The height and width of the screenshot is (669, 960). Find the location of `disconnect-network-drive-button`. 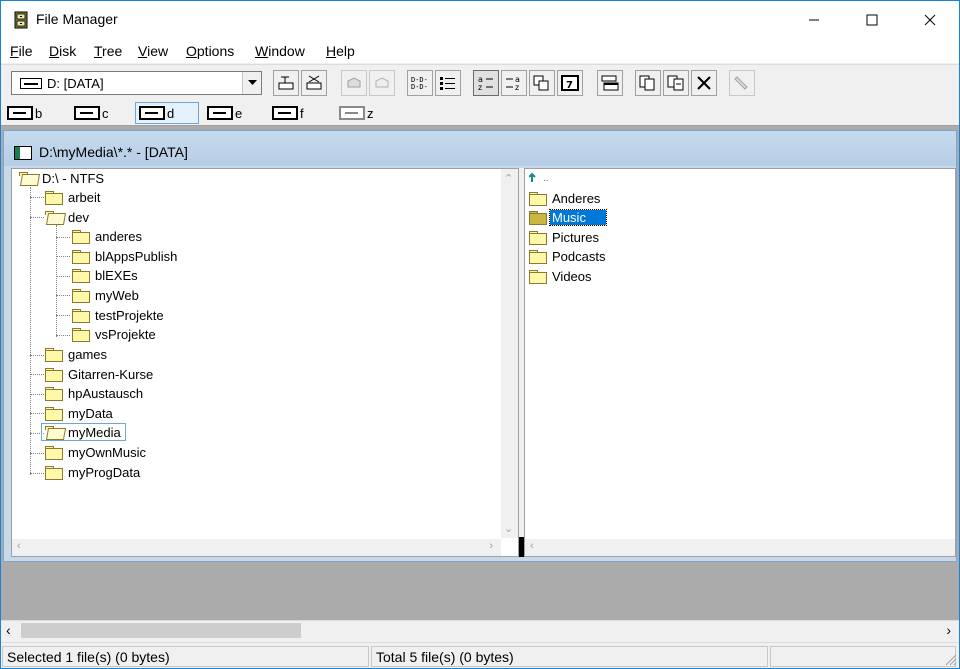

disconnect-network-drive-button is located at coordinates (314, 83).